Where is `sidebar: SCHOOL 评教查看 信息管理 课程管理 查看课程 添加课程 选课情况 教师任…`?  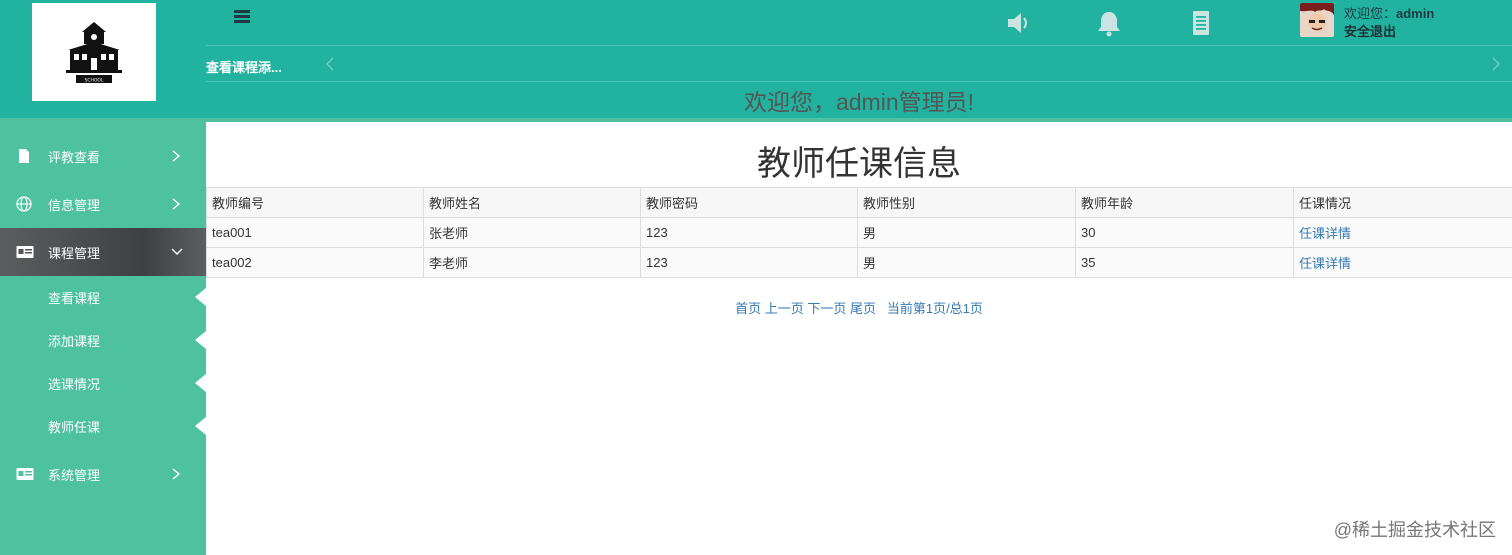
sidebar: SCHOOL 评教查看 信息管理 课程管理 查看课程 添加课程 选课情况 教师任… is located at coordinates (103, 277).